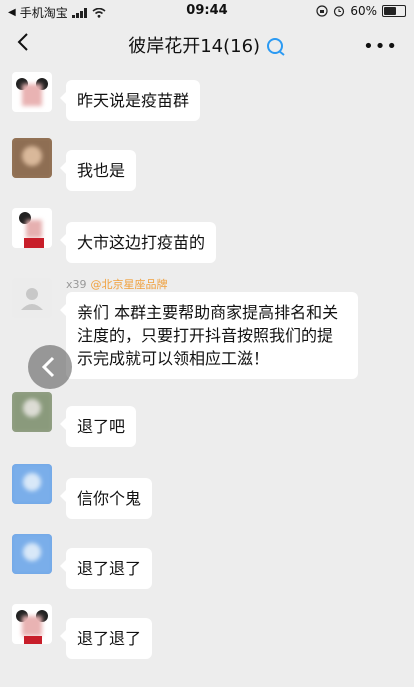 Image resolution: width=414 pixels, height=687 pixels. I want to click on battery-percent: 60%, so click(363, 11).